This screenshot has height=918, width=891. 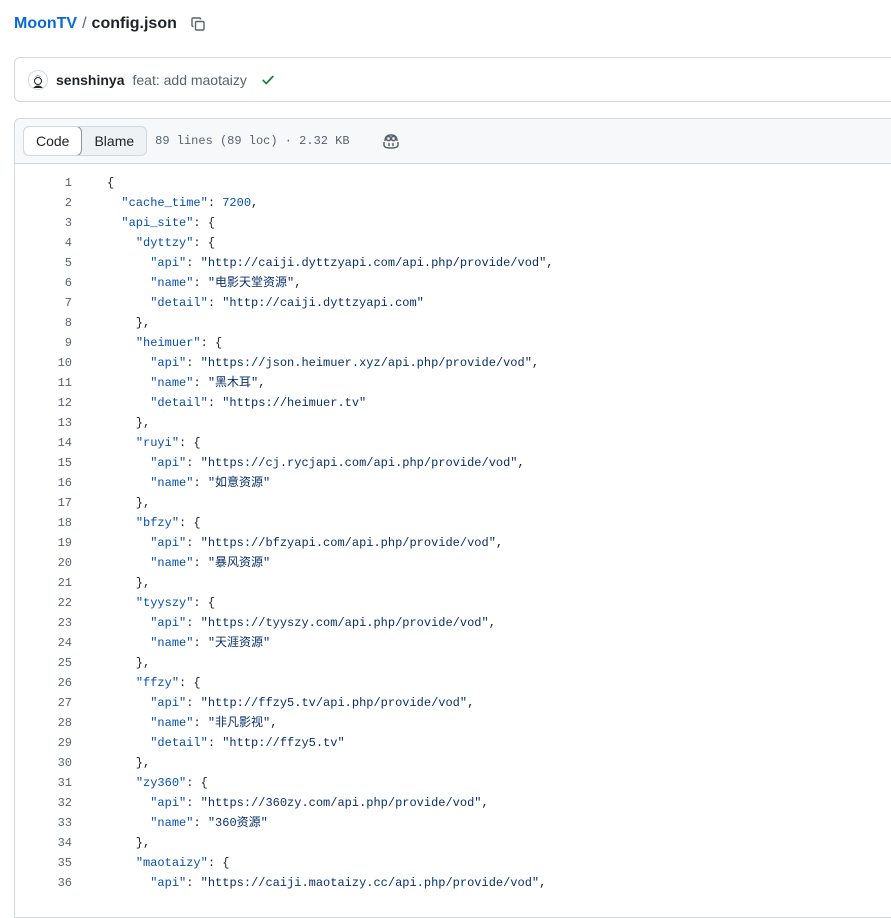 I want to click on line-number: 18, so click(x=43, y=523).